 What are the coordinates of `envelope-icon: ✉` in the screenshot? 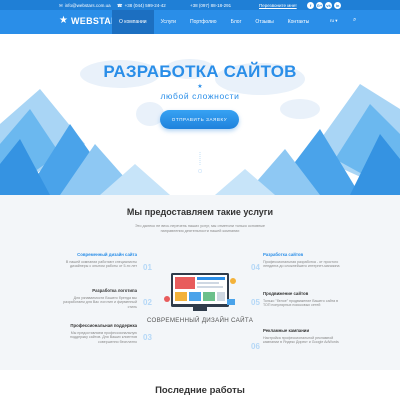 It's located at (61, 5).